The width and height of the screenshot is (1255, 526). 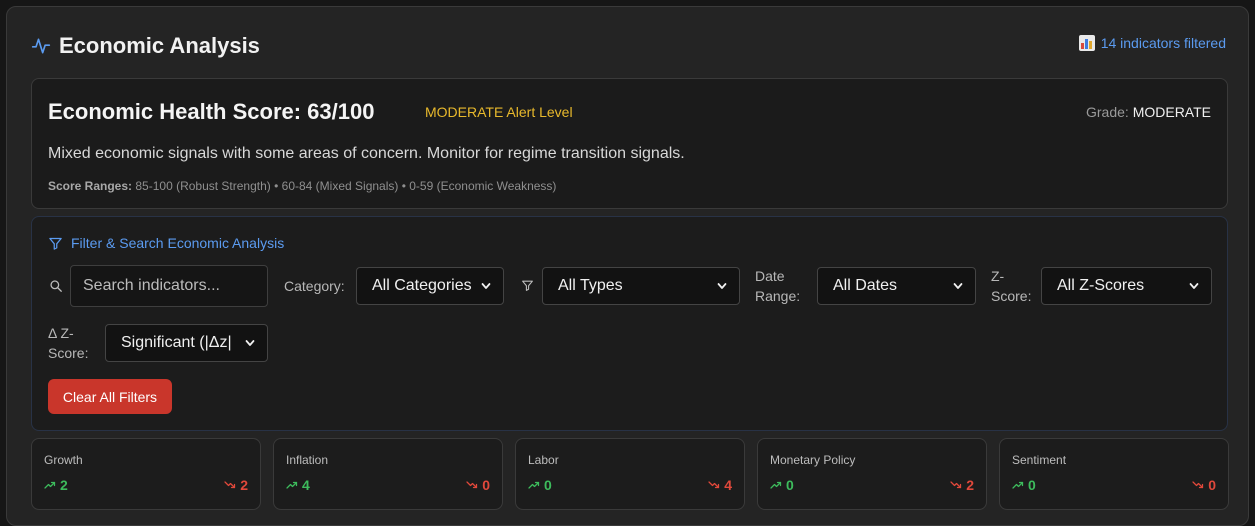 I want to click on type-select-value: All Types, so click(x=590, y=285).